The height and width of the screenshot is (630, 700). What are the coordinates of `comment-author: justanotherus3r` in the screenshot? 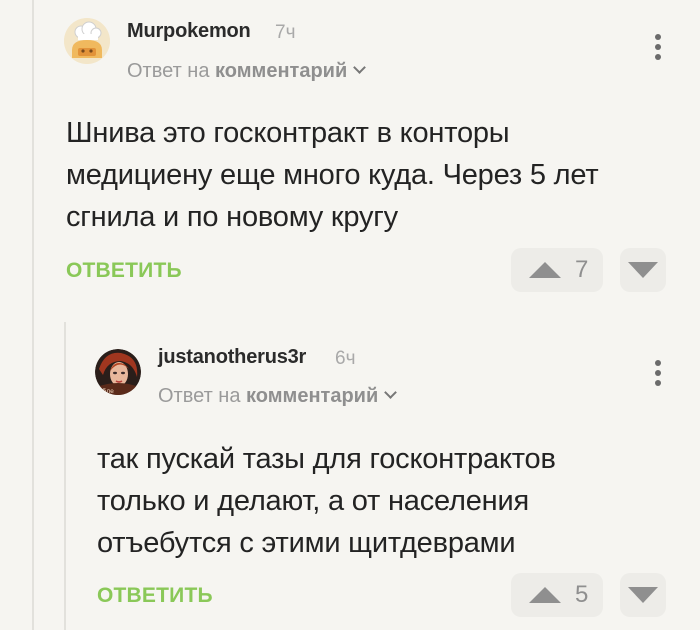 It's located at (232, 357).